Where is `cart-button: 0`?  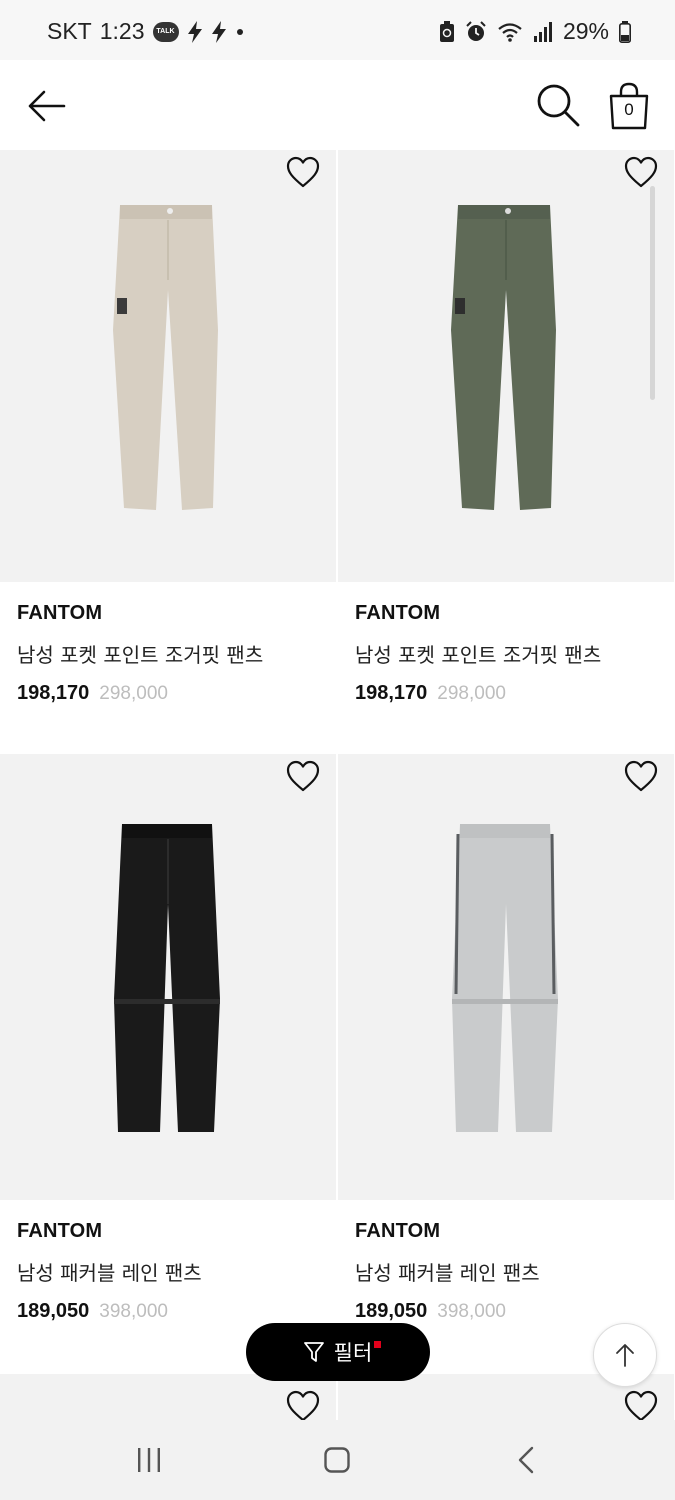 cart-button: 0 is located at coordinates (629, 106).